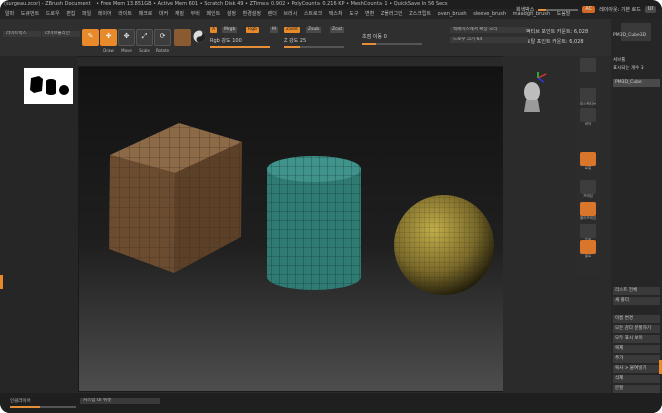  What do you see at coordinates (47, 4) in the screenshot?
I see `document-title: (surgeau.zcor) - ZBrush Document` at bounding box center [47, 4].